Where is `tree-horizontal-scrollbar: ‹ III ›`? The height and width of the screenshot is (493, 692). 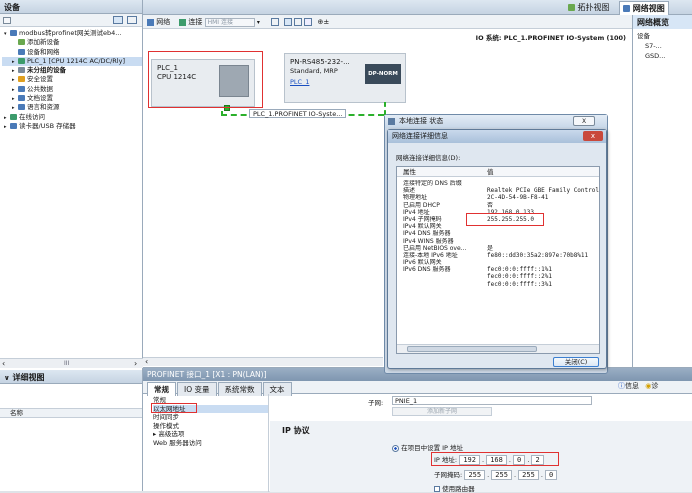 tree-horizontal-scrollbar: ‹ III › is located at coordinates (71, 363).